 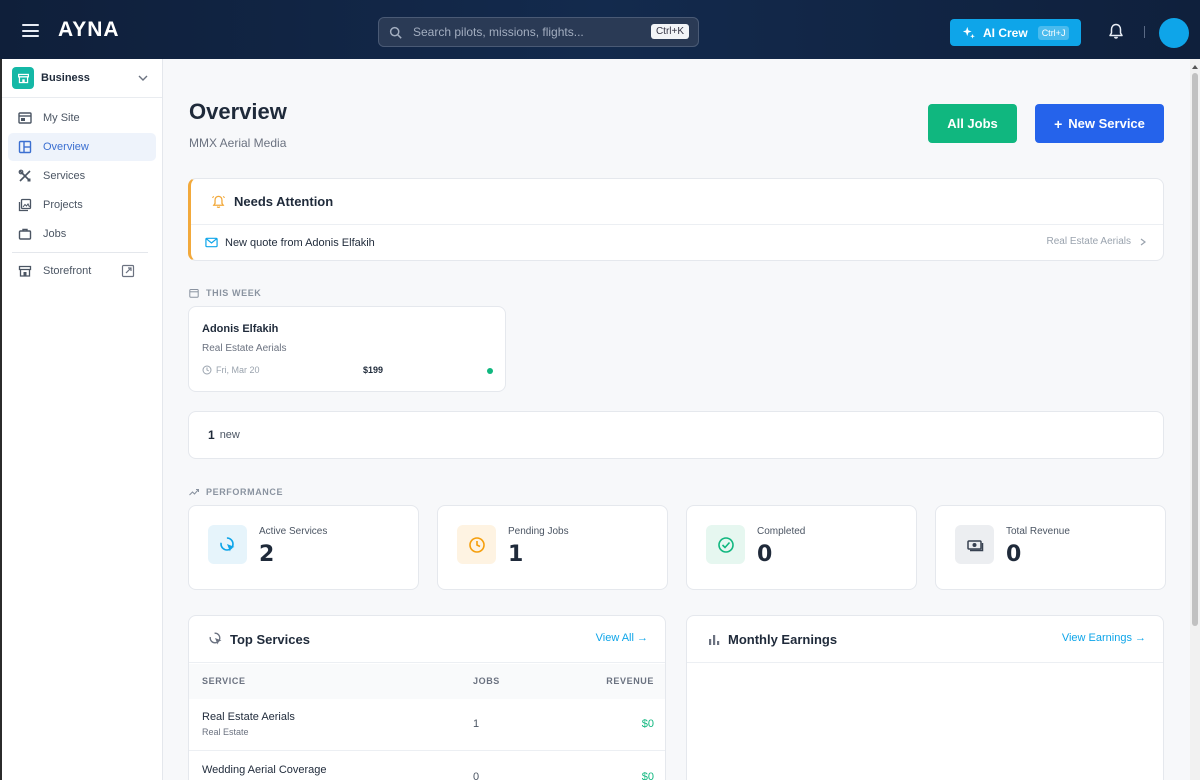 What do you see at coordinates (143, 78) in the screenshot?
I see `chevron-down-icon` at bounding box center [143, 78].